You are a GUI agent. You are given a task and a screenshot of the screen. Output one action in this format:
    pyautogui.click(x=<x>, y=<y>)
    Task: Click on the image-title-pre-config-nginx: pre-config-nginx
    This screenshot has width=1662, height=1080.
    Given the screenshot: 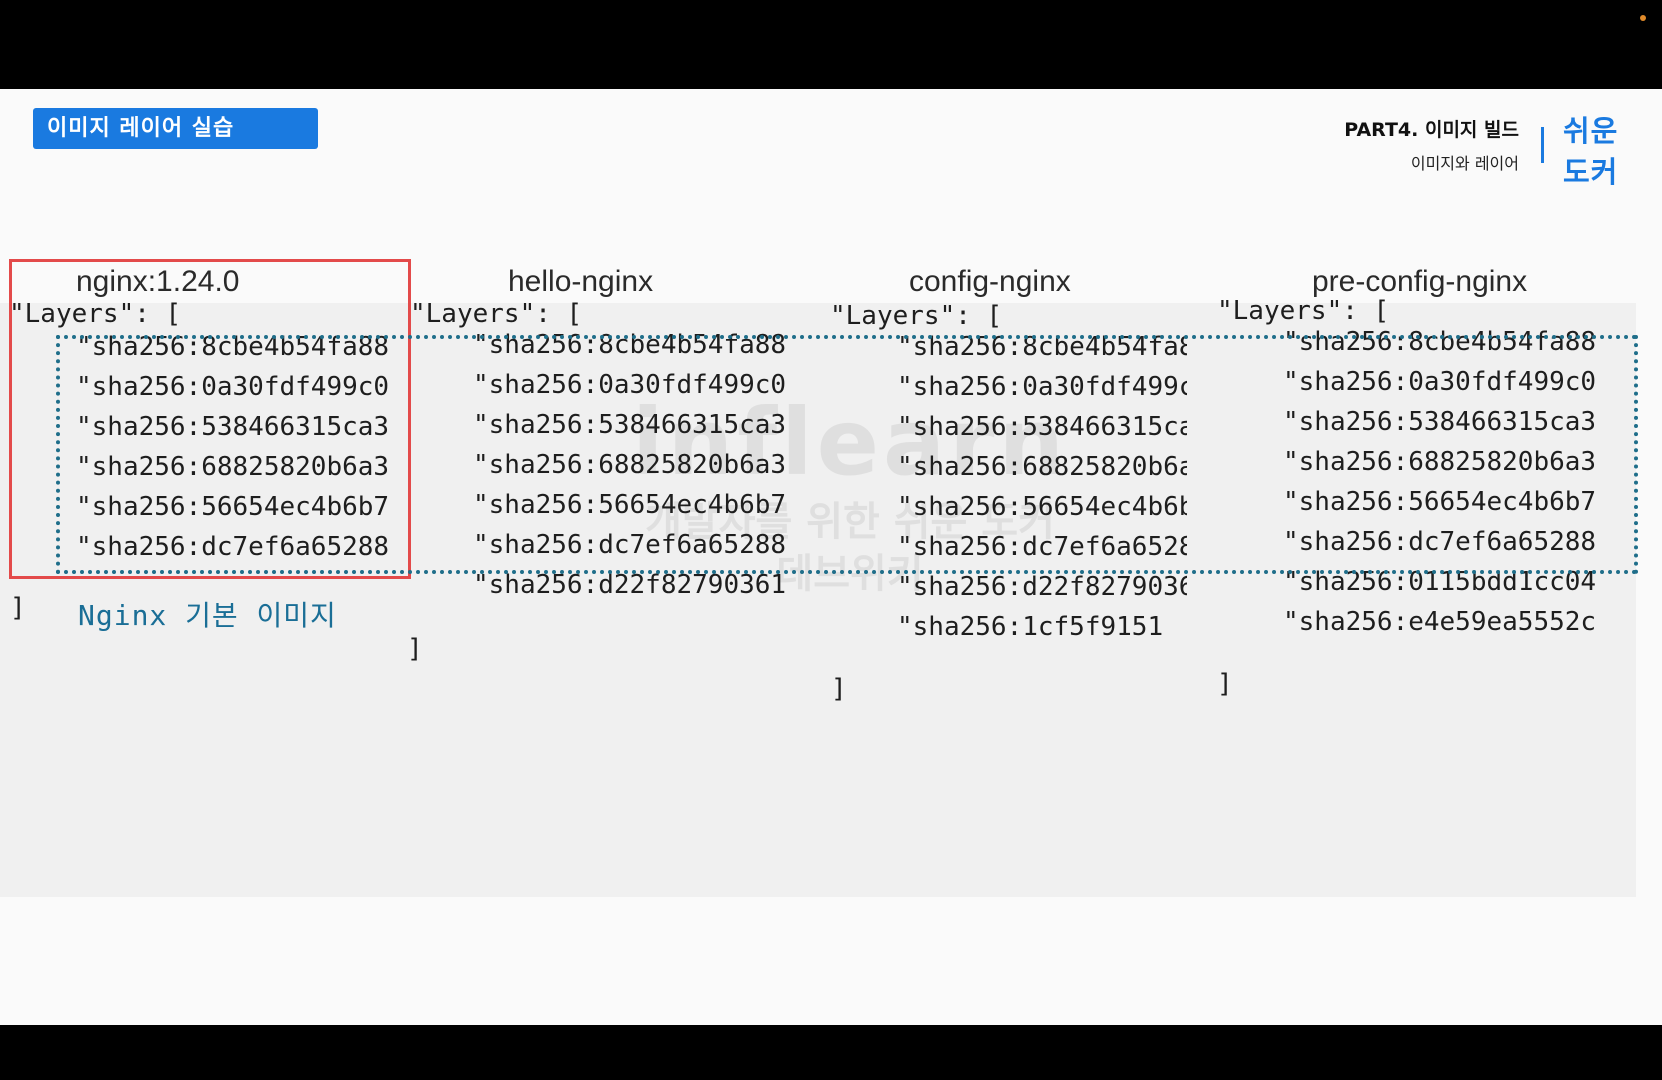 What is the action you would take?
    pyautogui.click(x=1420, y=281)
    